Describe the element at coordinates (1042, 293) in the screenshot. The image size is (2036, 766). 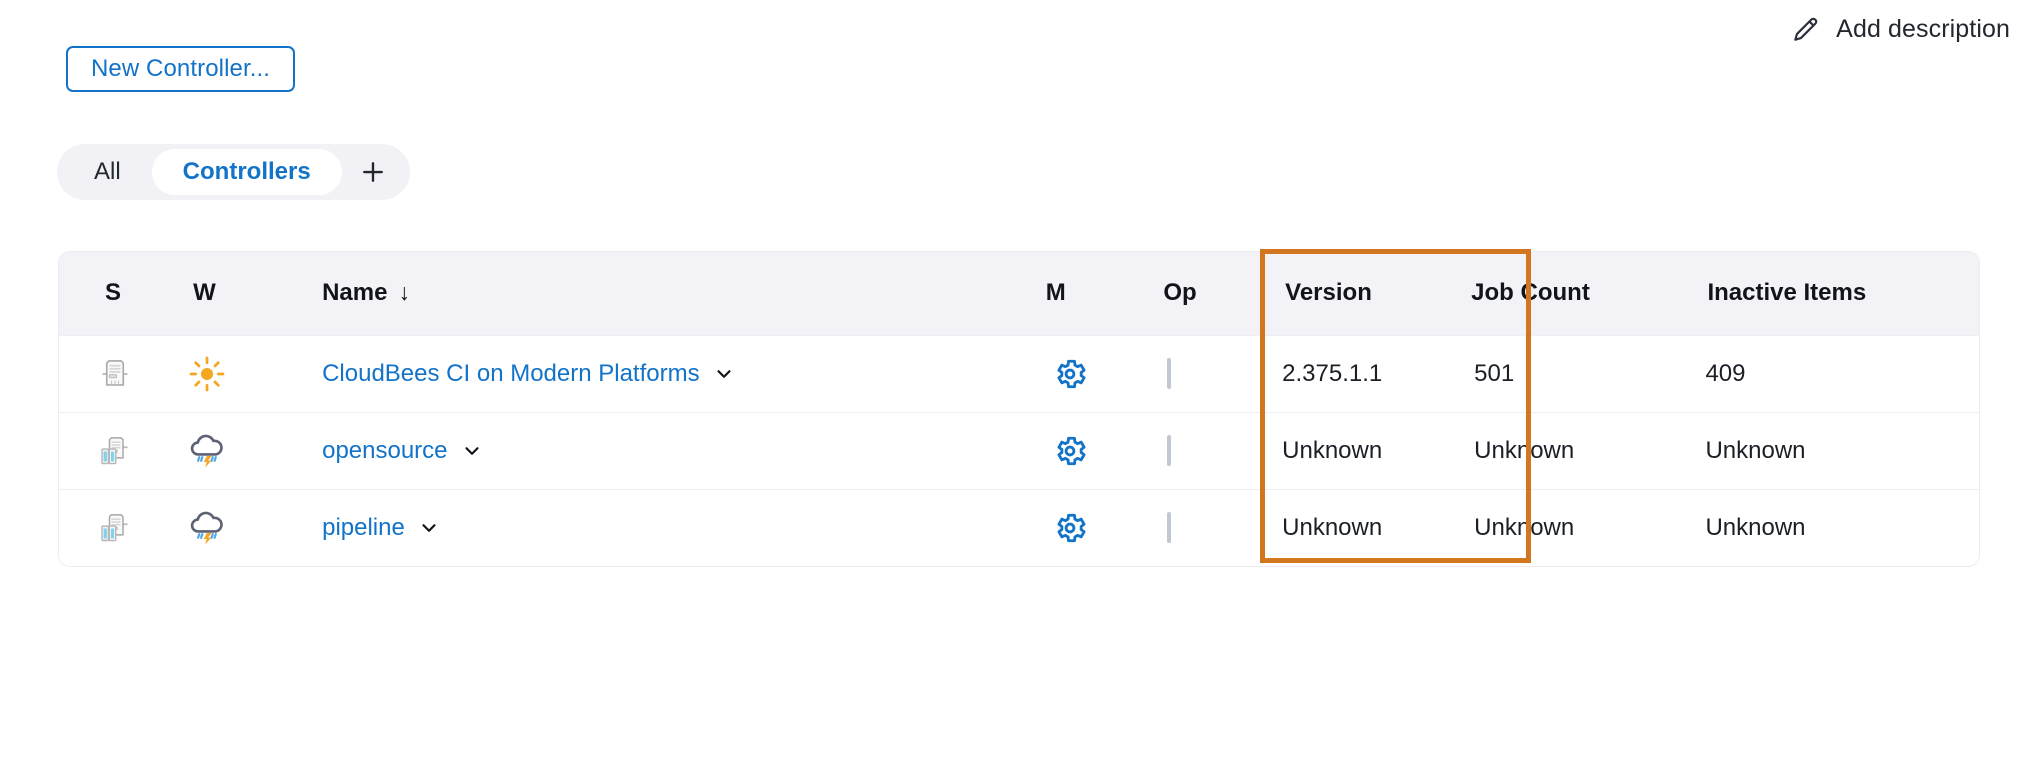
I see `column-header-manage: M` at that location.